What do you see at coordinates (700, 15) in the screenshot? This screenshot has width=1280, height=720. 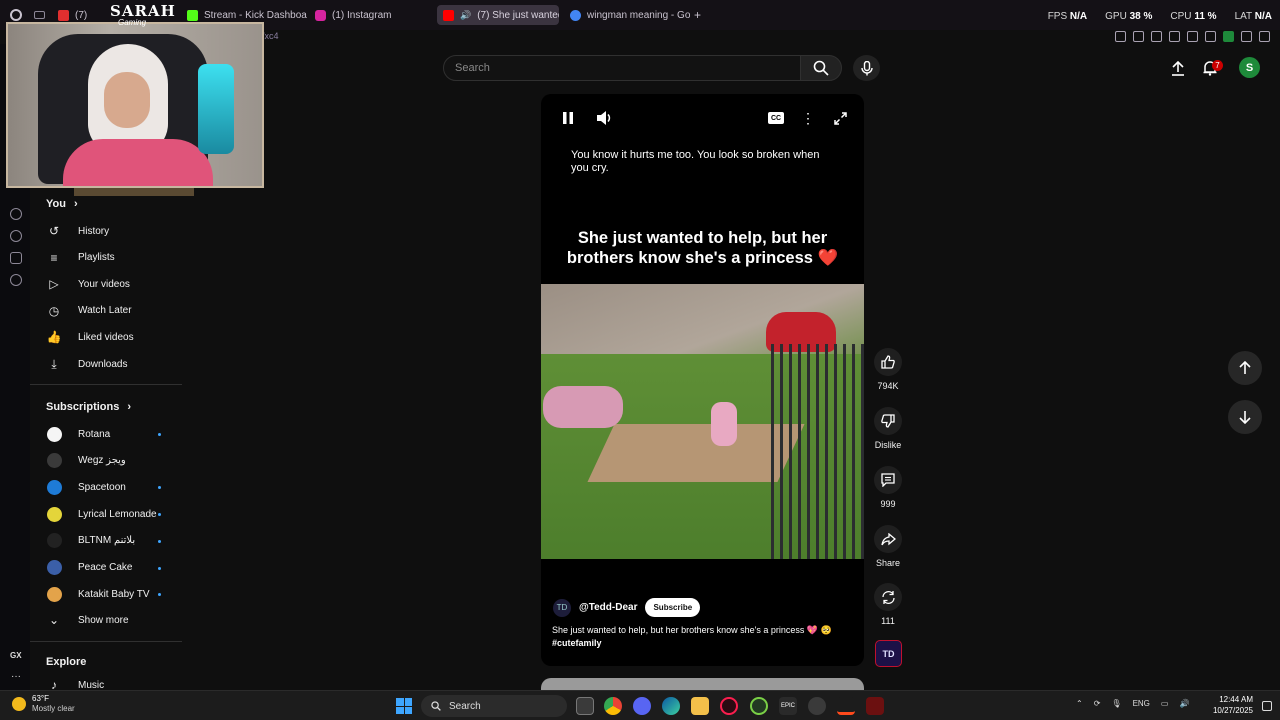 I see `new-tab-button: +` at bounding box center [700, 15].